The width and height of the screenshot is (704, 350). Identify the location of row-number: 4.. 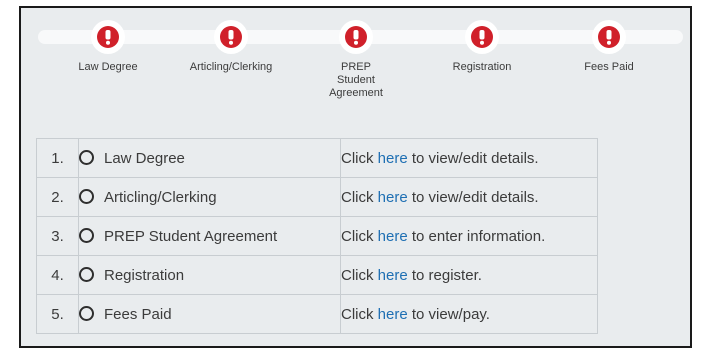
(57, 275).